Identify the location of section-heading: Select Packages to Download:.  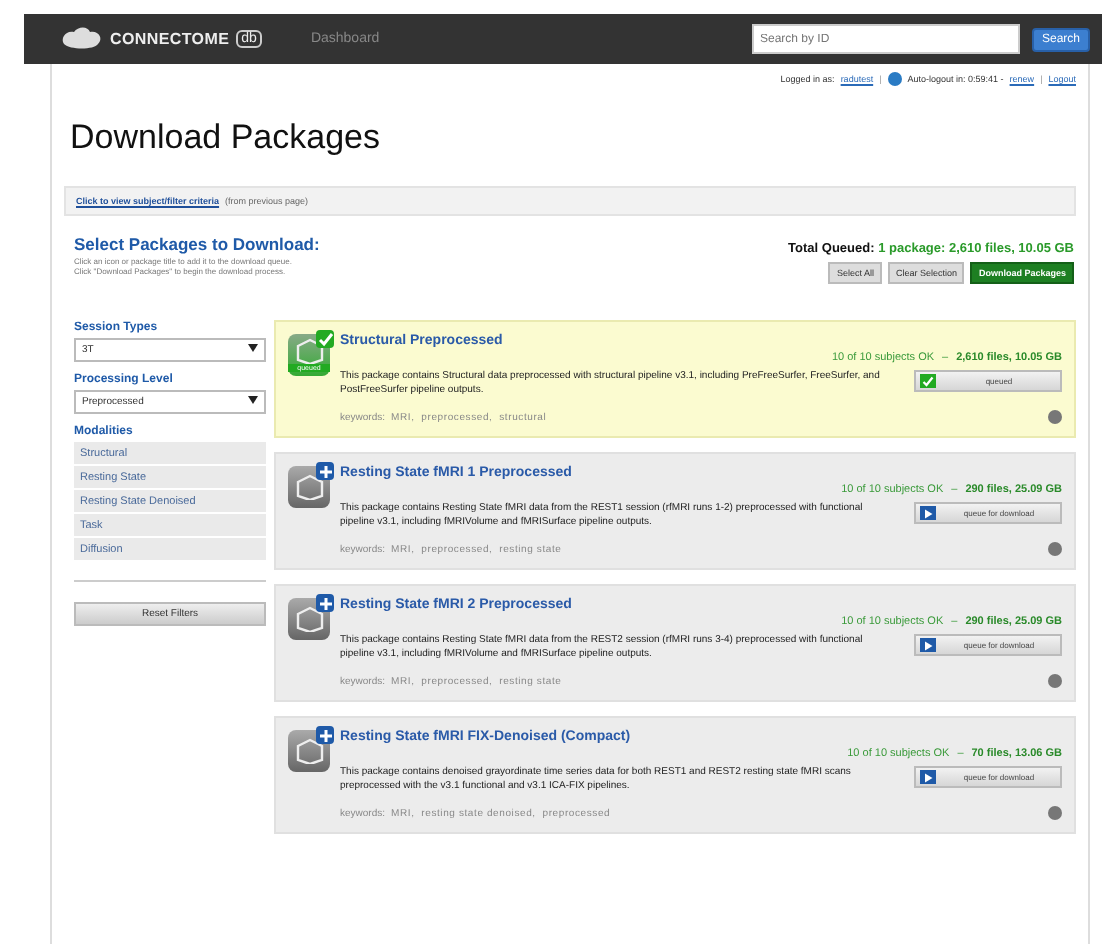
(197, 244).